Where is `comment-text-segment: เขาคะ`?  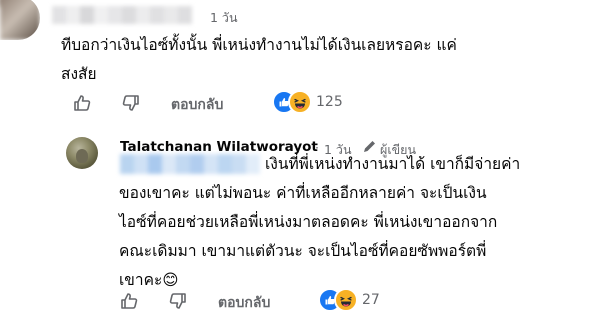 comment-text-segment: เขาคะ is located at coordinates (141, 280).